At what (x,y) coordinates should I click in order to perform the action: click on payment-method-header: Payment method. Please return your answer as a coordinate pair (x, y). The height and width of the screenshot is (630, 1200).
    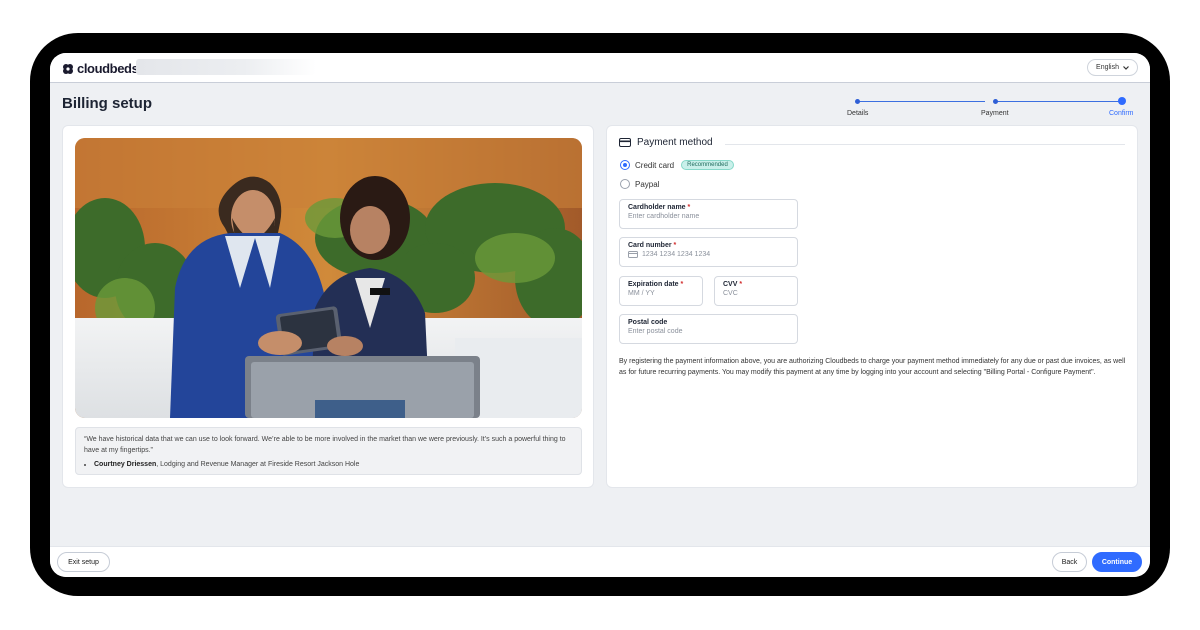
    Looking at the image, I should click on (666, 142).